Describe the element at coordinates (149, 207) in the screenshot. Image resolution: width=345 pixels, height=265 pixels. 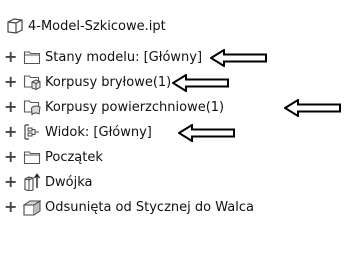
I see `tree-item-label: Odsunięta od Stycznej do Walca` at that location.